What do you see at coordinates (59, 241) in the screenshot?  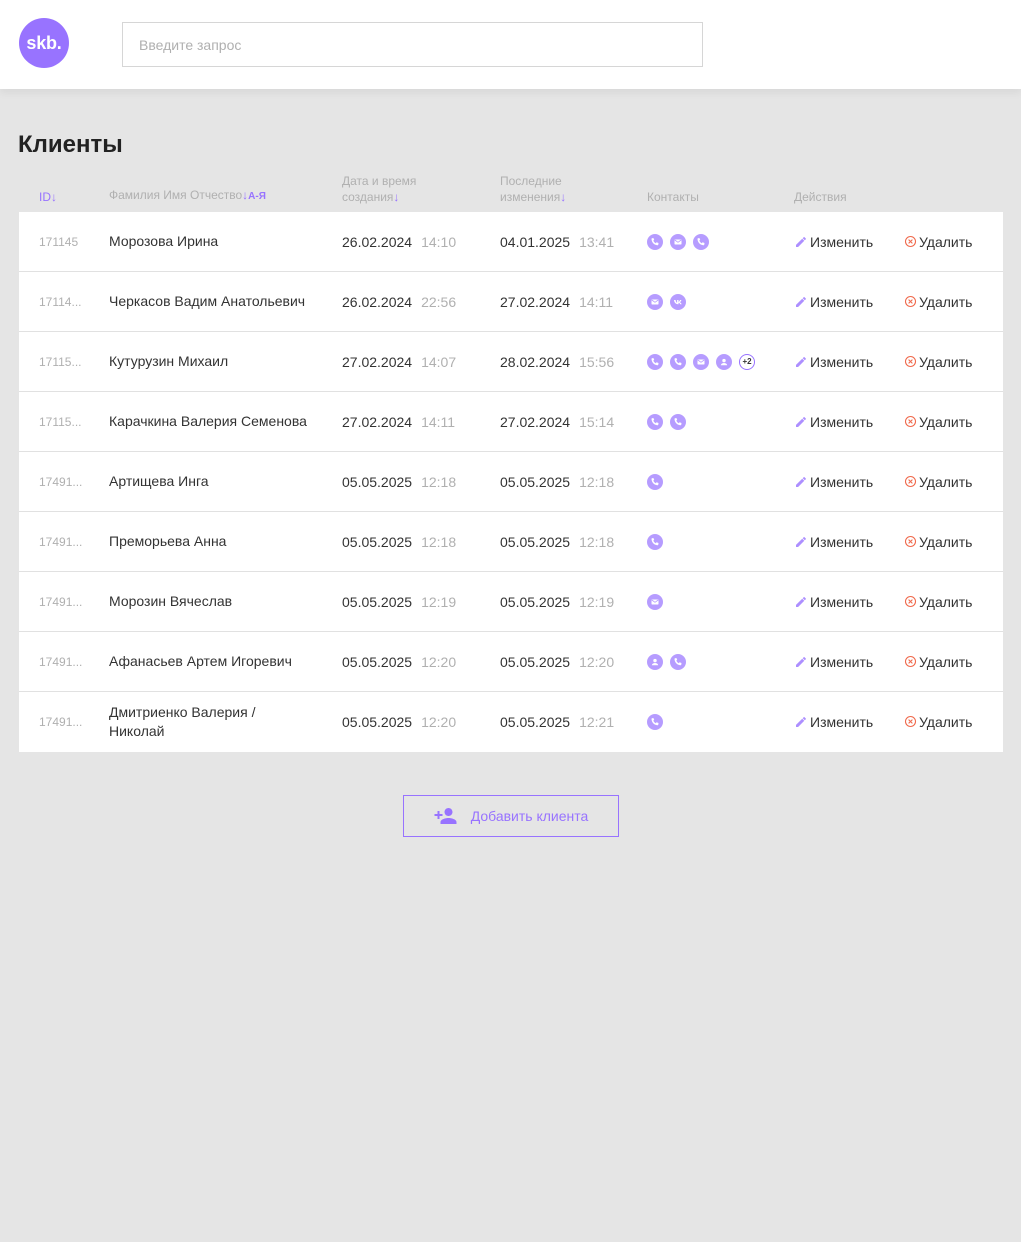 I see `client-id: 171145` at bounding box center [59, 241].